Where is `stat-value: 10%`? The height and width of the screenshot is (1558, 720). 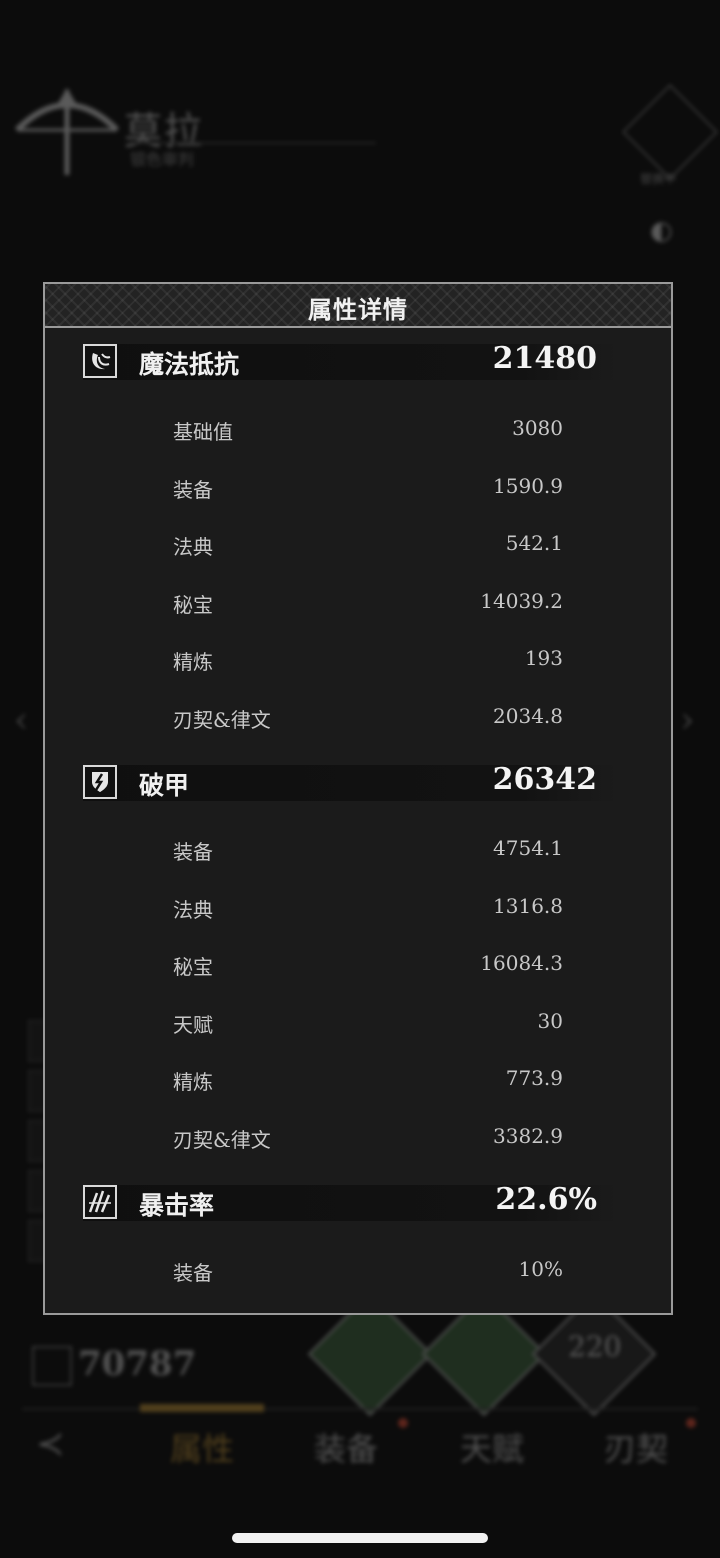 stat-value: 10% is located at coordinates (540, 1269).